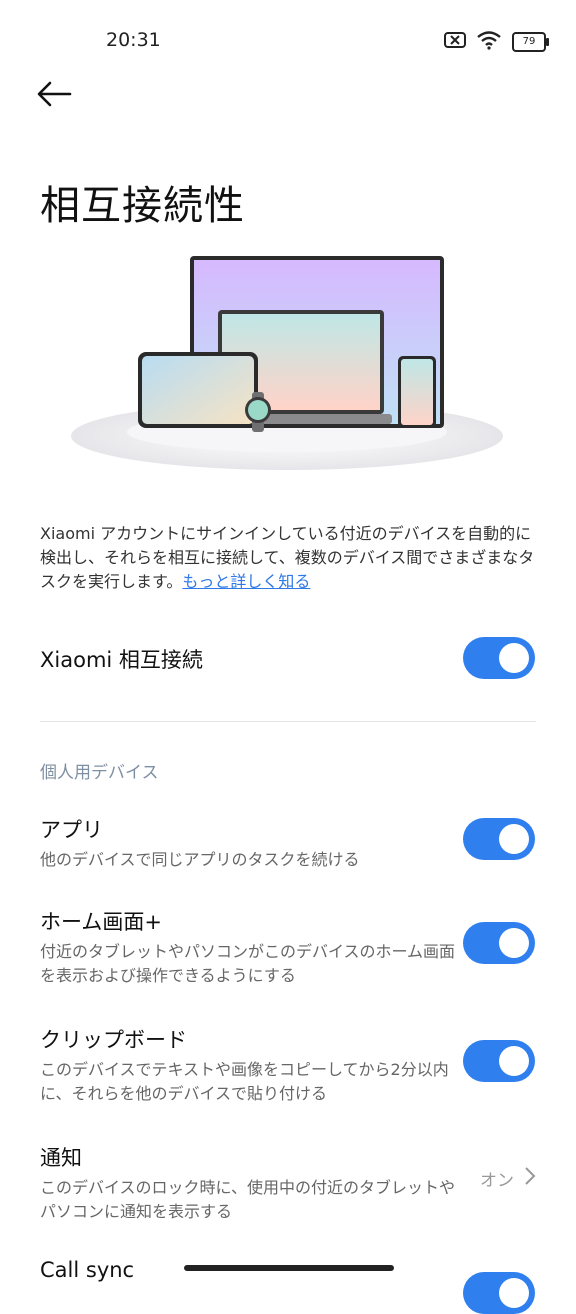 The height and width of the screenshot is (1314, 576). Describe the element at coordinates (61, 1158) in the screenshot. I see `setting-title: 通知` at that location.